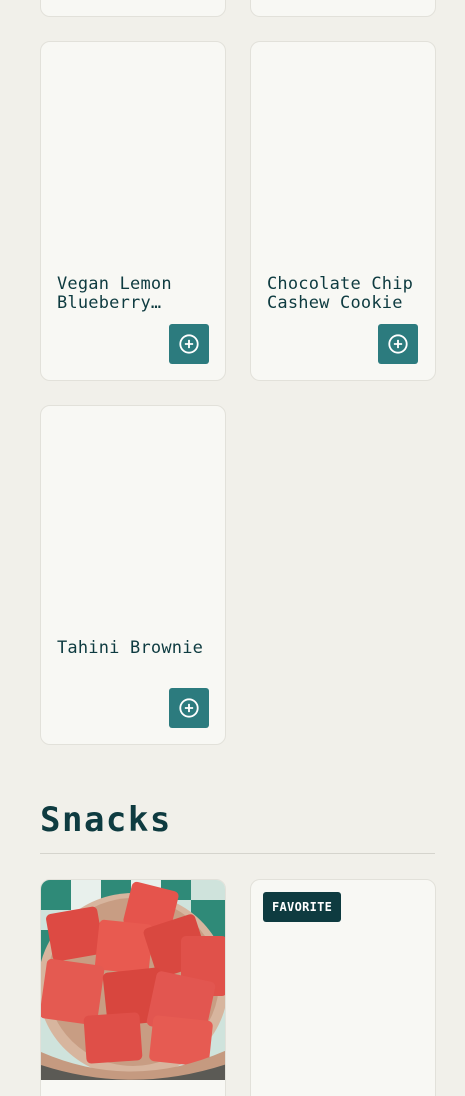  I want to click on product-title: Chocolate Chip Cashew Cookie, so click(340, 293).